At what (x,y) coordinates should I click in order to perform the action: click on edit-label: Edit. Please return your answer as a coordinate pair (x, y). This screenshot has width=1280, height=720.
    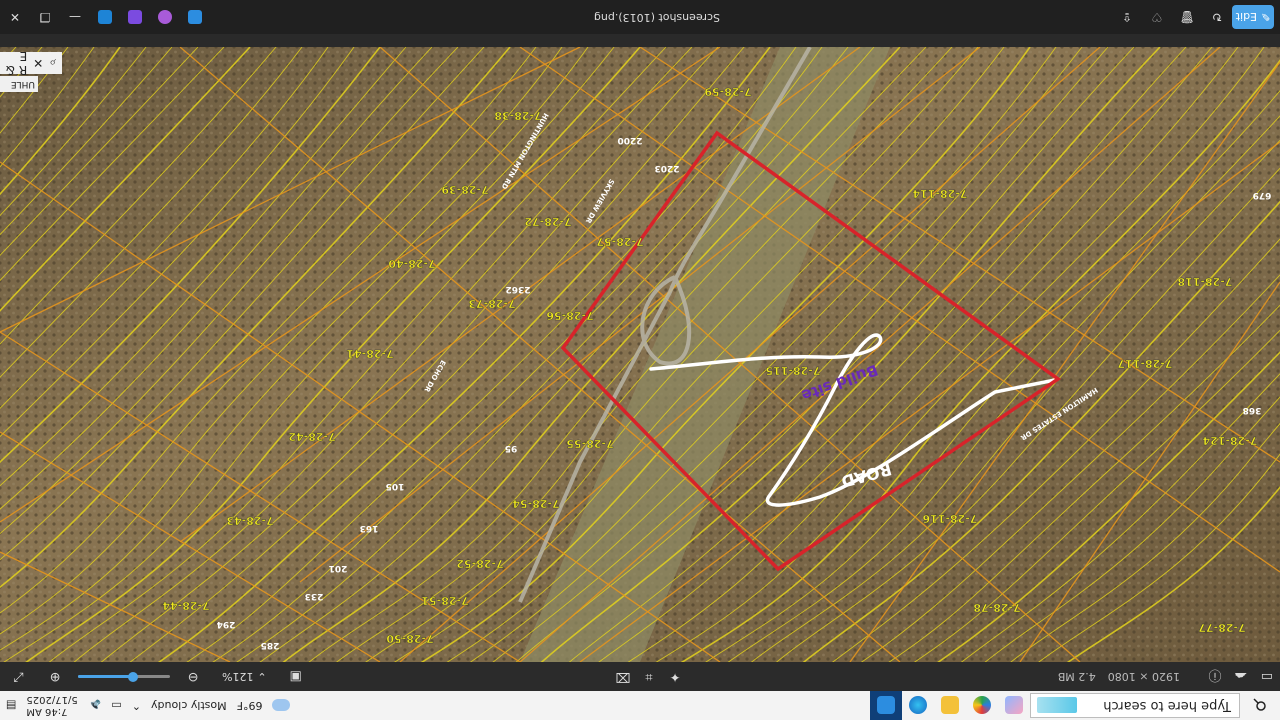
    Looking at the image, I should click on (1246, 17).